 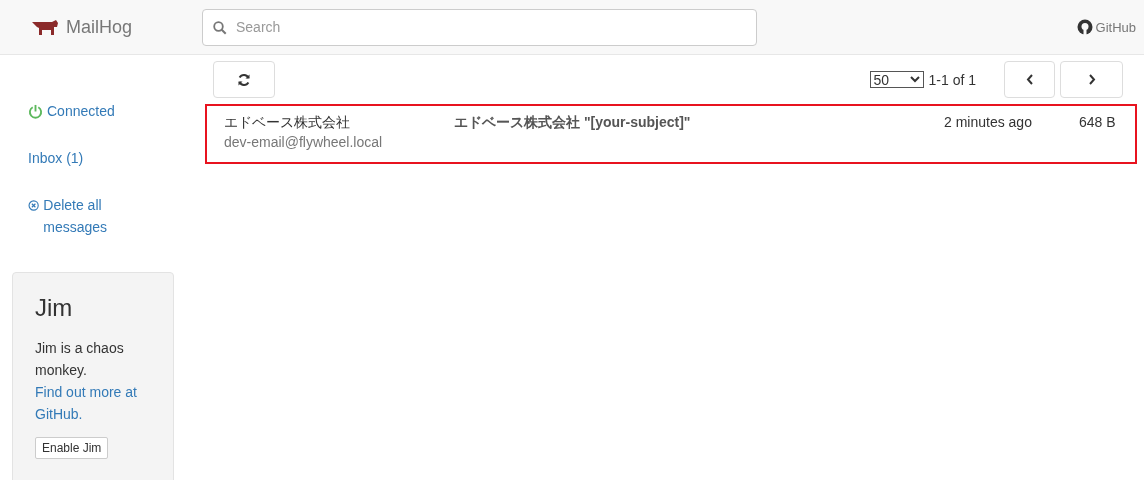 I want to click on enable-jim-button: Enable Jim, so click(x=72, y=448).